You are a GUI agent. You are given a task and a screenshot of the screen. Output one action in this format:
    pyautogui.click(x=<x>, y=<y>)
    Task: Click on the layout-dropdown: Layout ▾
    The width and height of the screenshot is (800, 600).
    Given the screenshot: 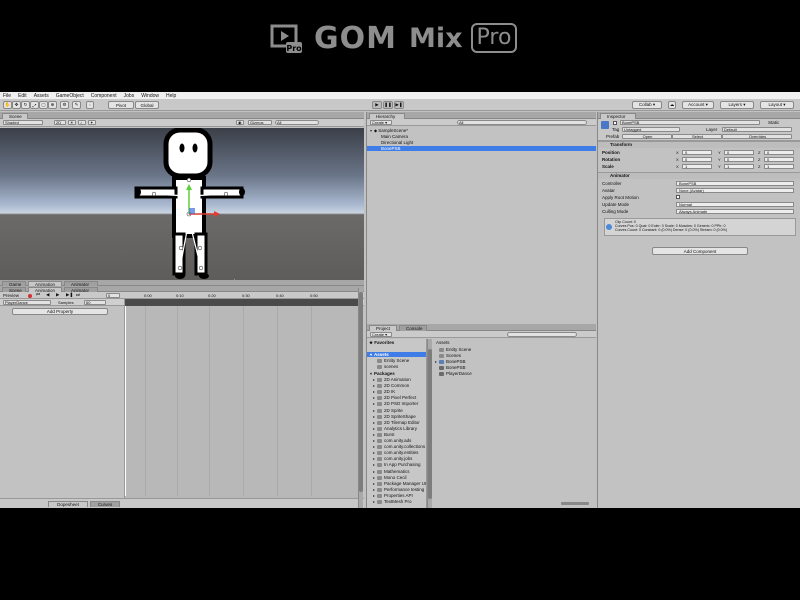 What is the action you would take?
    pyautogui.click(x=777, y=105)
    